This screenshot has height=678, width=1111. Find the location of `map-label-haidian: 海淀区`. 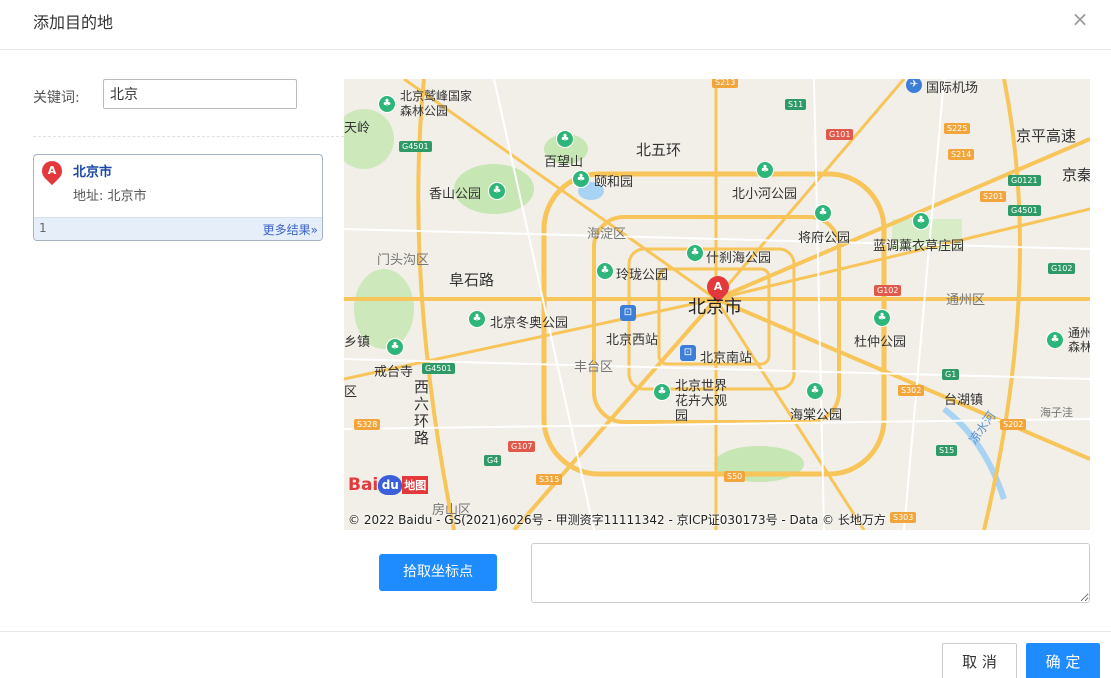

map-label-haidian: 海淀区 is located at coordinates (607, 234).